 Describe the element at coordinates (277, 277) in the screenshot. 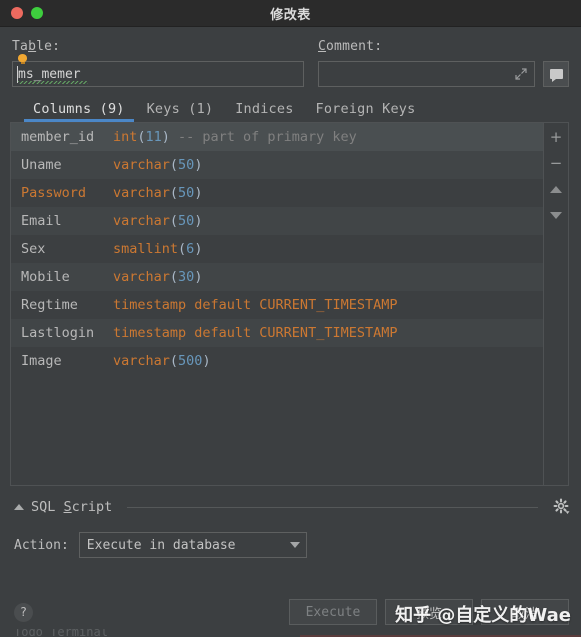

I see `table-row: Mobile varchar(30)` at that location.